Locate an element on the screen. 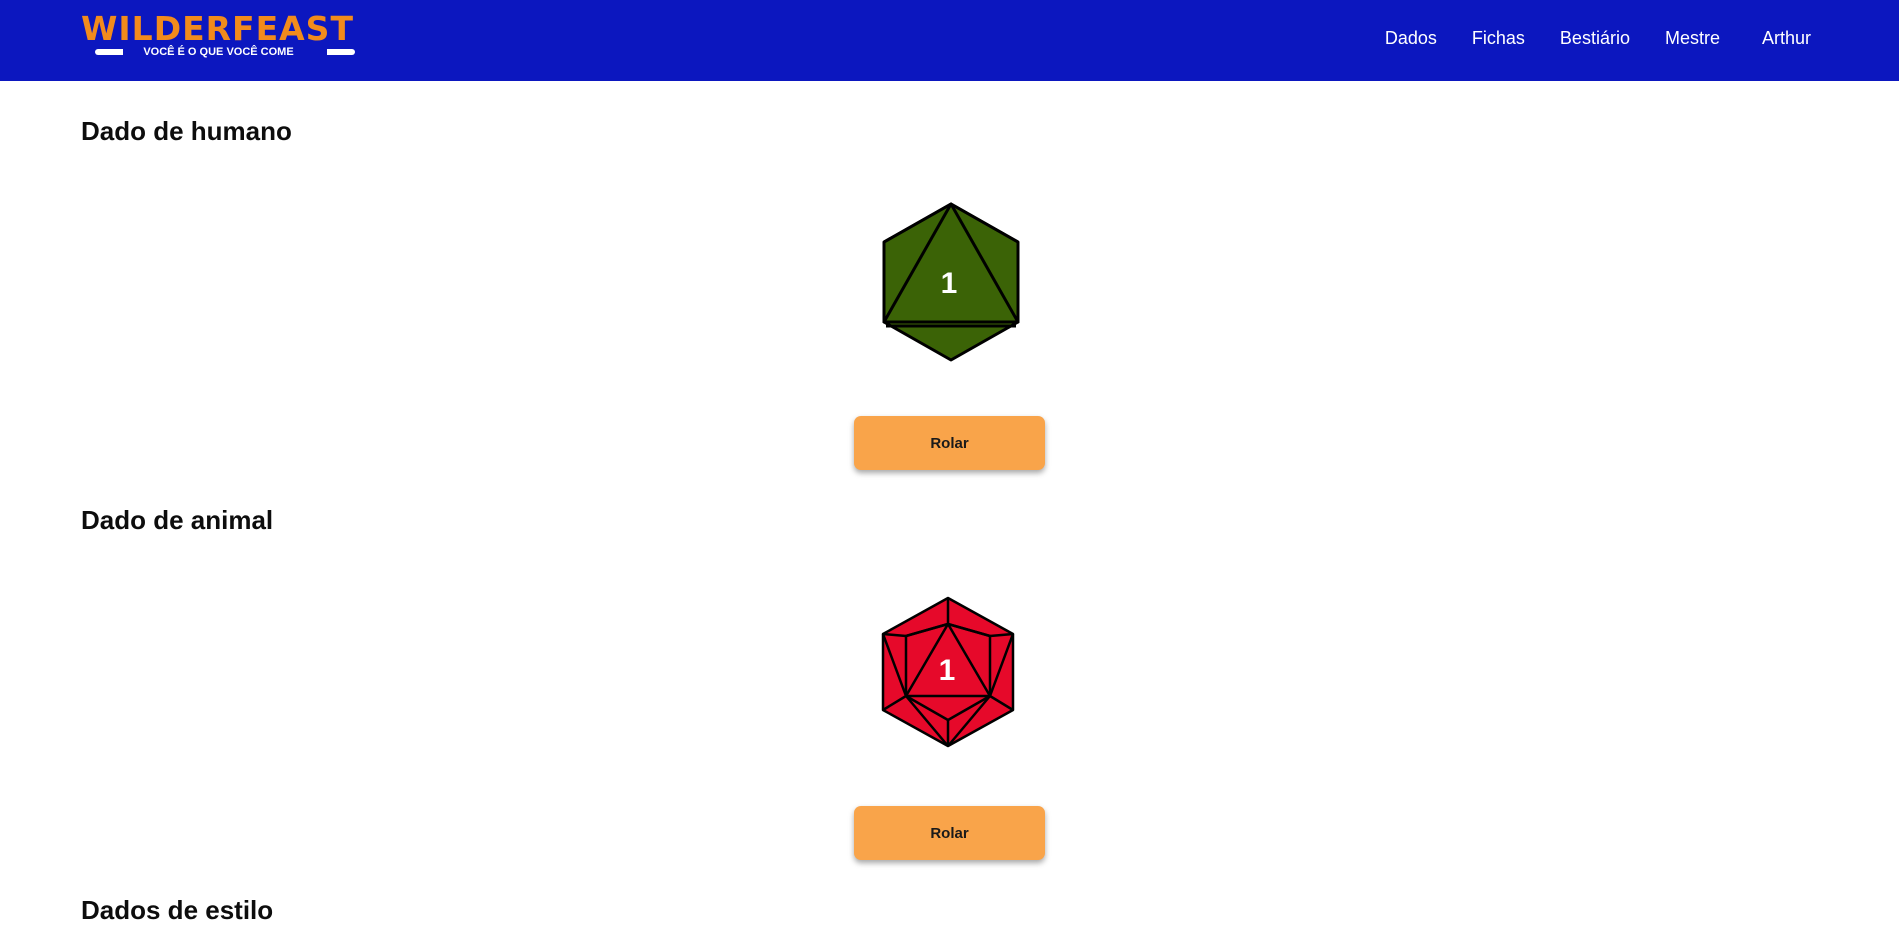  section-title-humano: Dado de humano is located at coordinates (186, 131).